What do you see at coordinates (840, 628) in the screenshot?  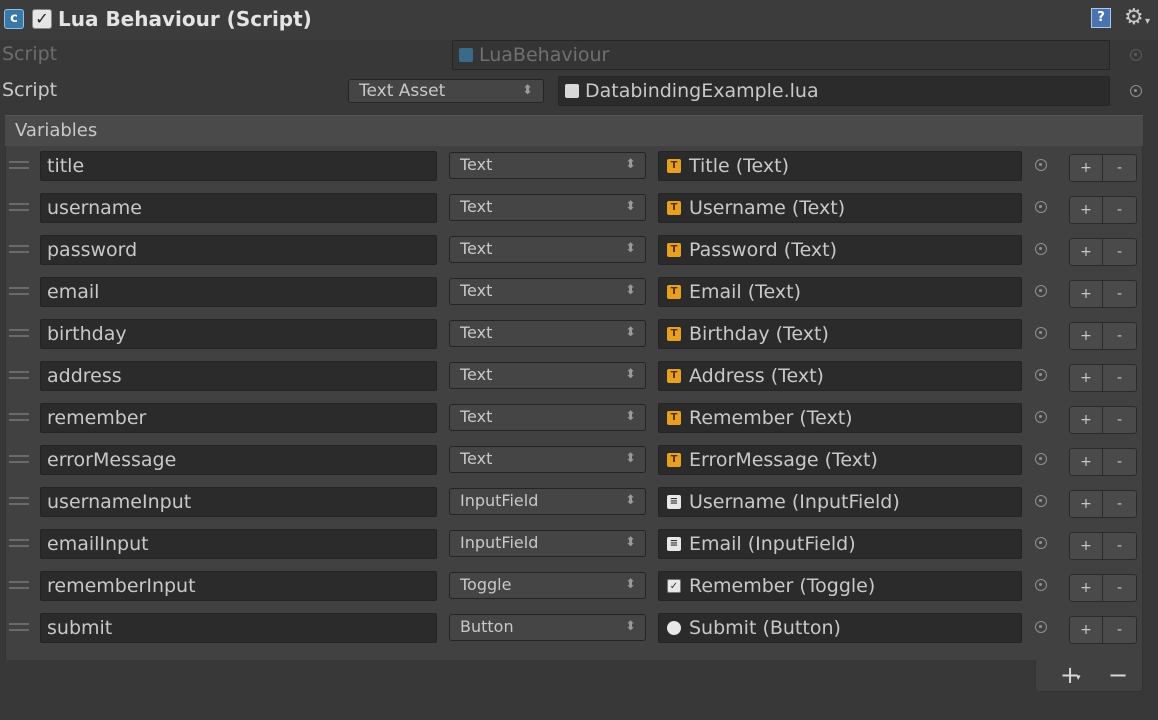 I see `variable-object-field: Submit (Button)` at bounding box center [840, 628].